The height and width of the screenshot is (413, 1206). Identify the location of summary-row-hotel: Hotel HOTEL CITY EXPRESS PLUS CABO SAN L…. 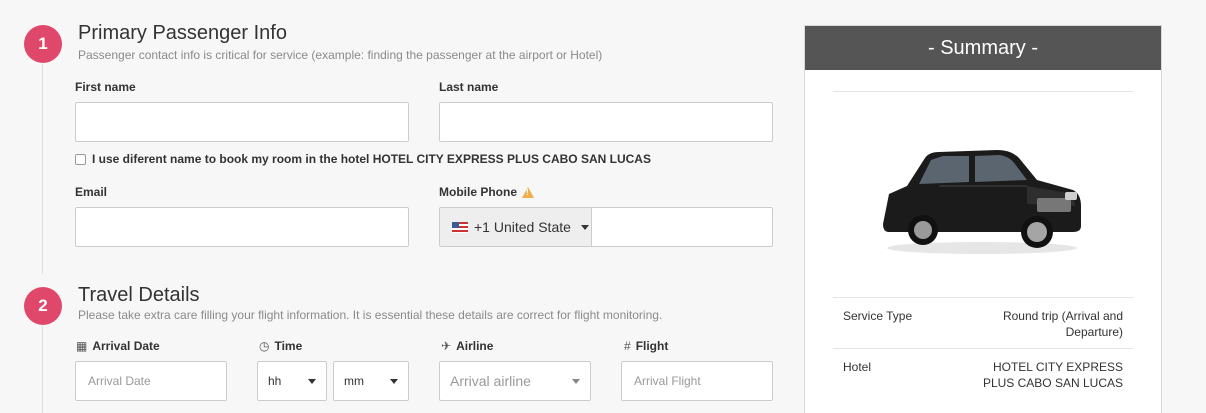
(983, 380).